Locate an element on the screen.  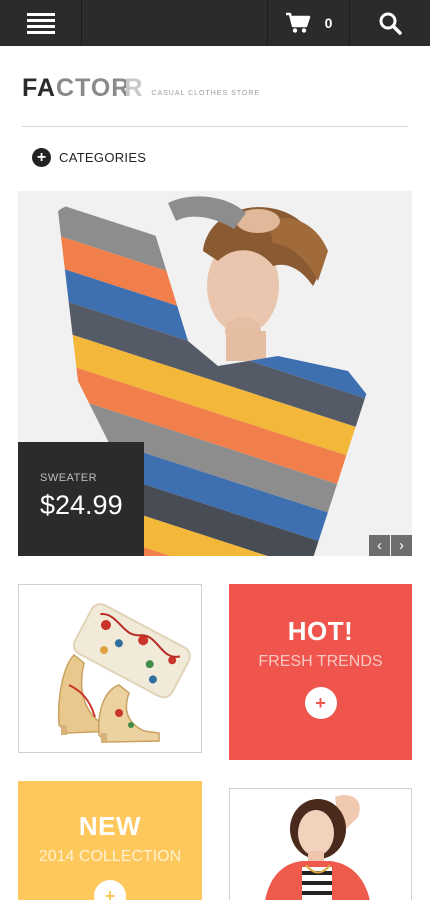
hero-slider-controls: ‹ › is located at coordinates (390, 545).